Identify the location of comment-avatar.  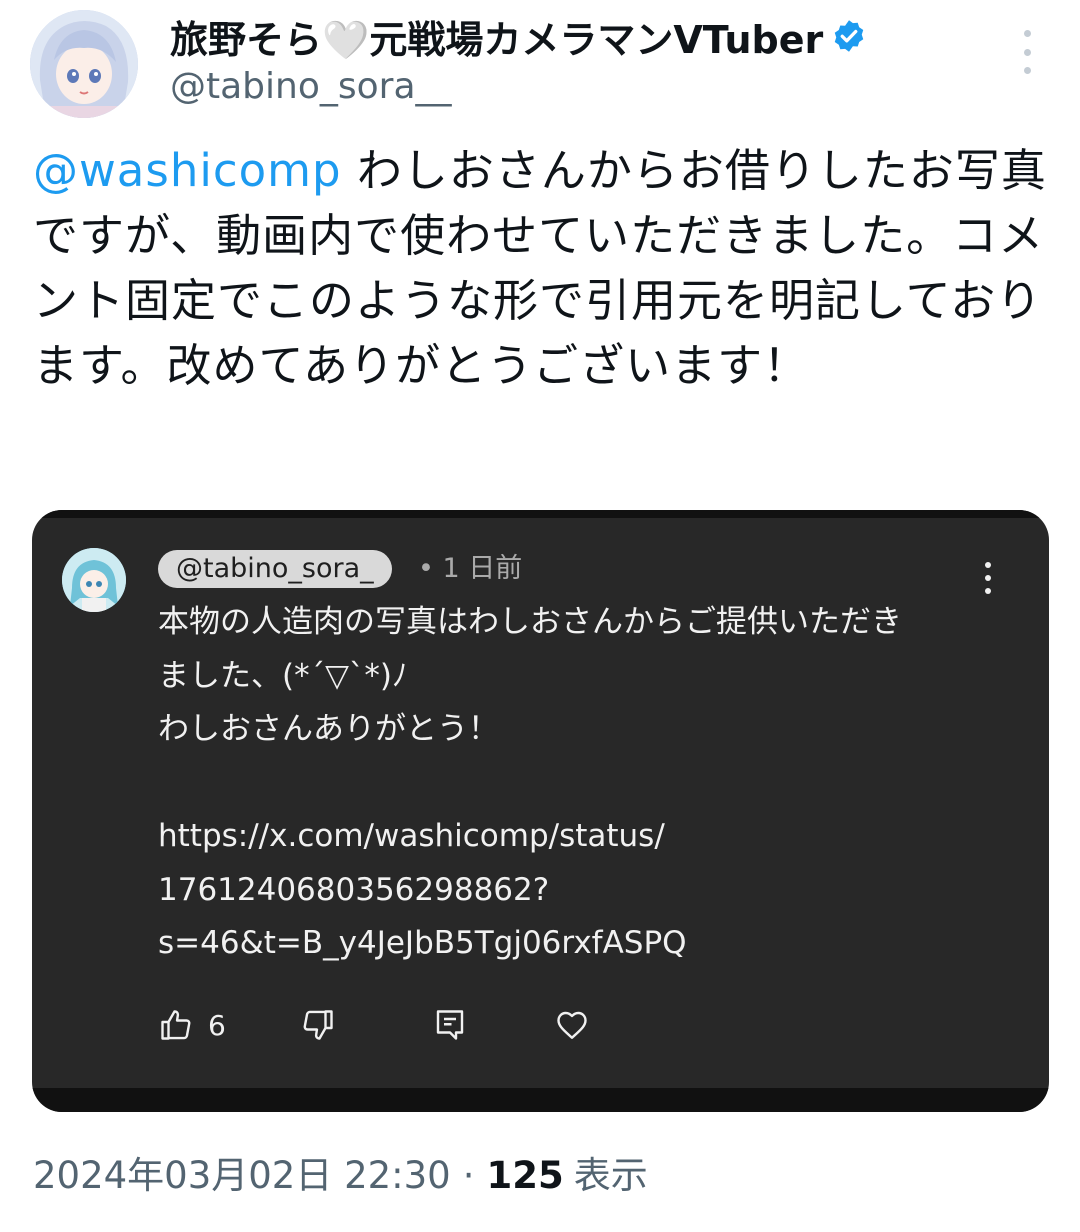
(94, 580).